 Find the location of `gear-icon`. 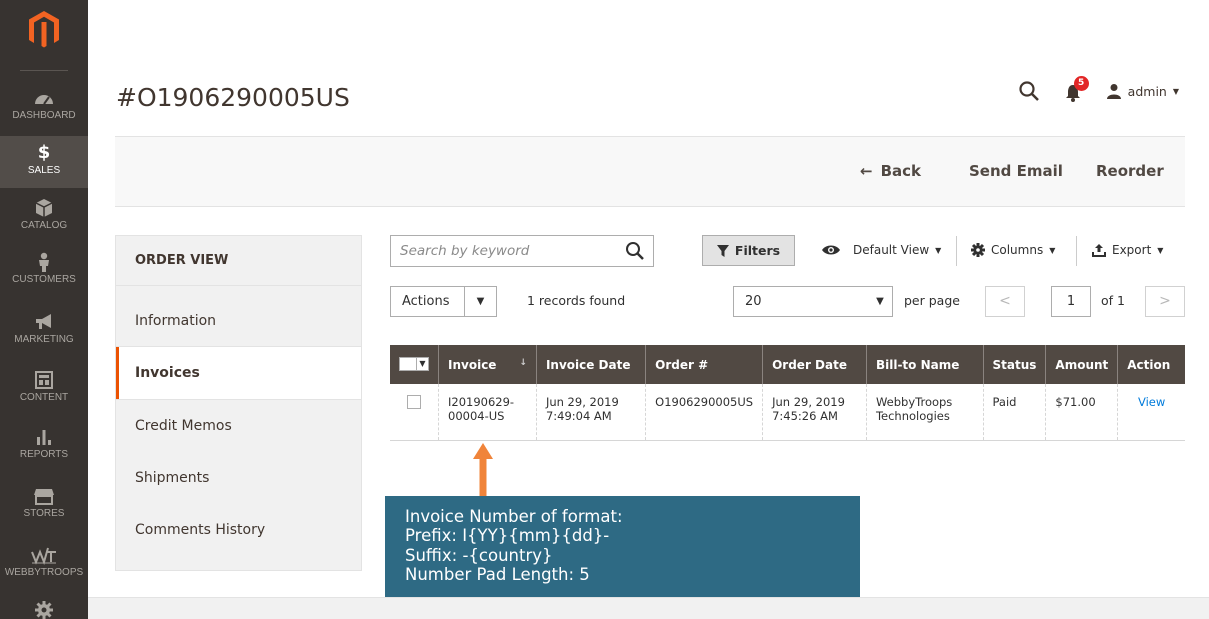

gear-icon is located at coordinates (978, 250).